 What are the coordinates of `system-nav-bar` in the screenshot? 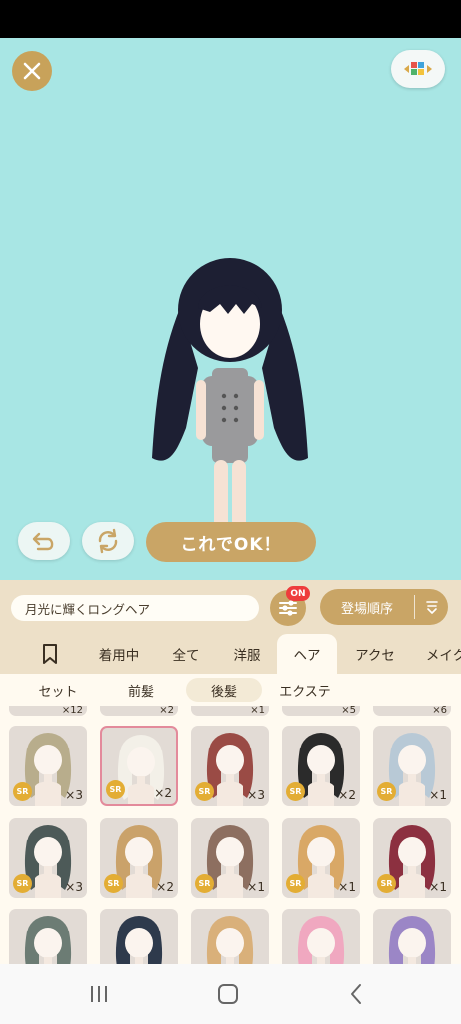 It's located at (230, 994).